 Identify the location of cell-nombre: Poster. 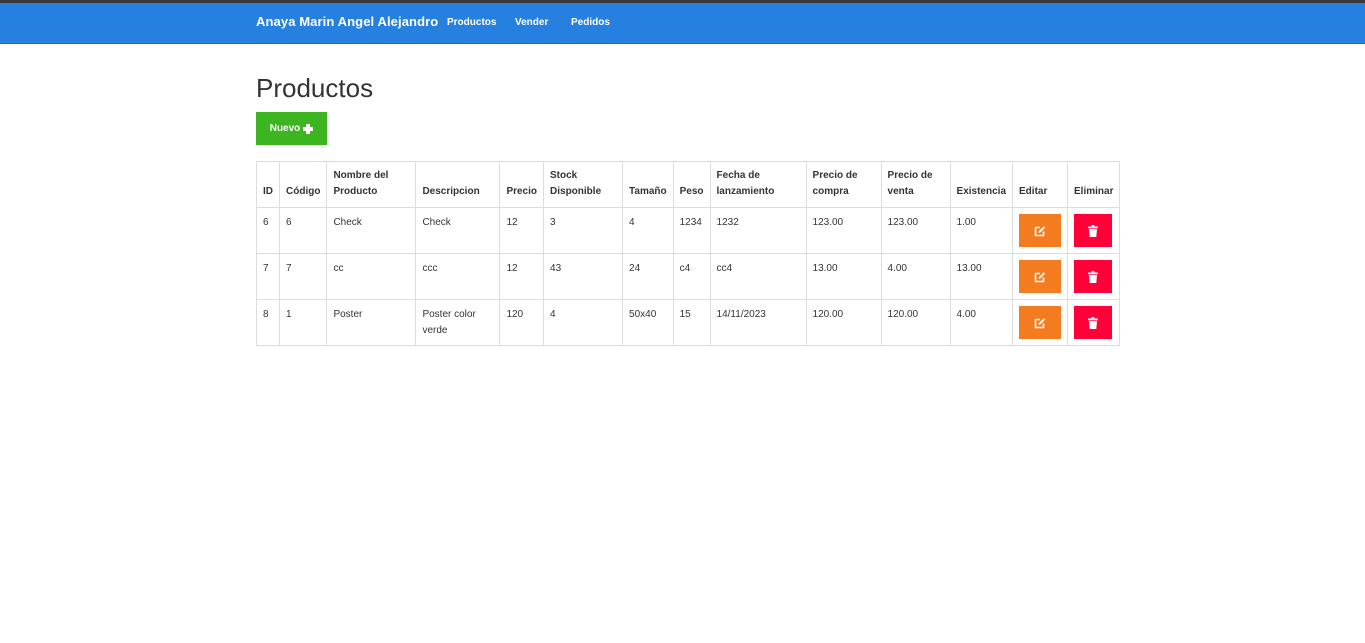
(371, 322).